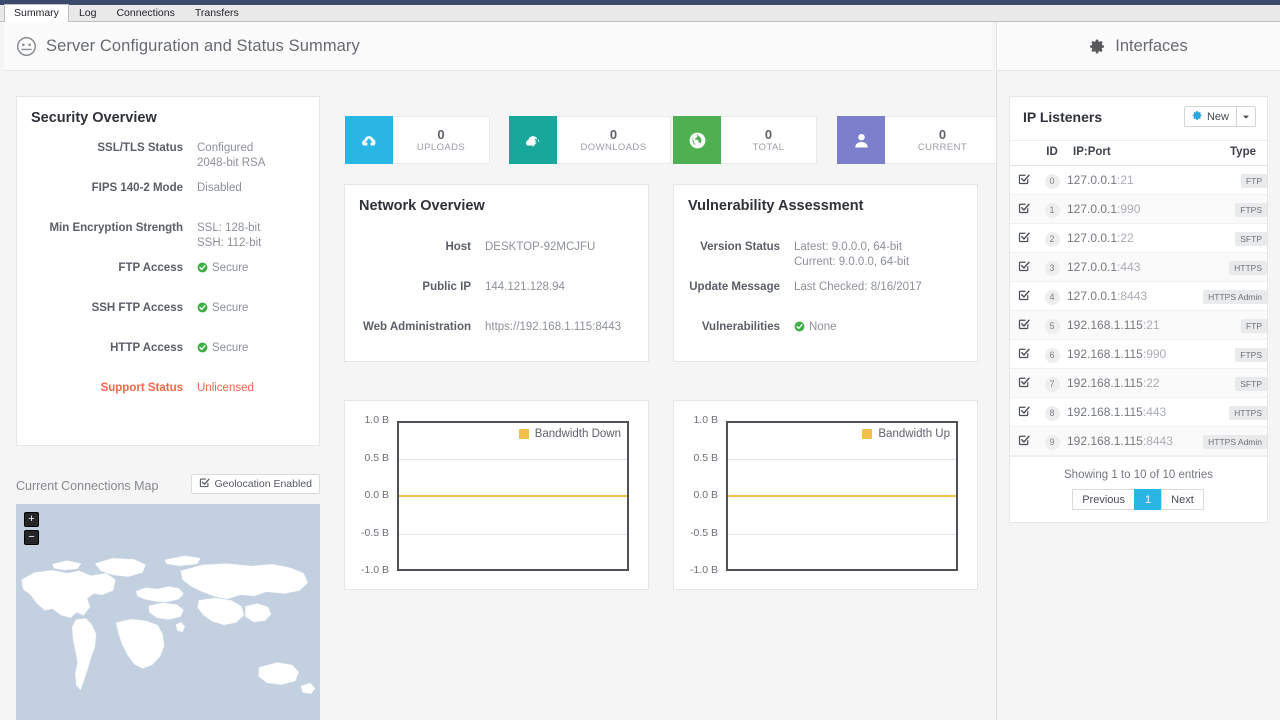 The image size is (1280, 720). I want to click on stat-tile-current: 0 CURRENT, so click(919, 140).